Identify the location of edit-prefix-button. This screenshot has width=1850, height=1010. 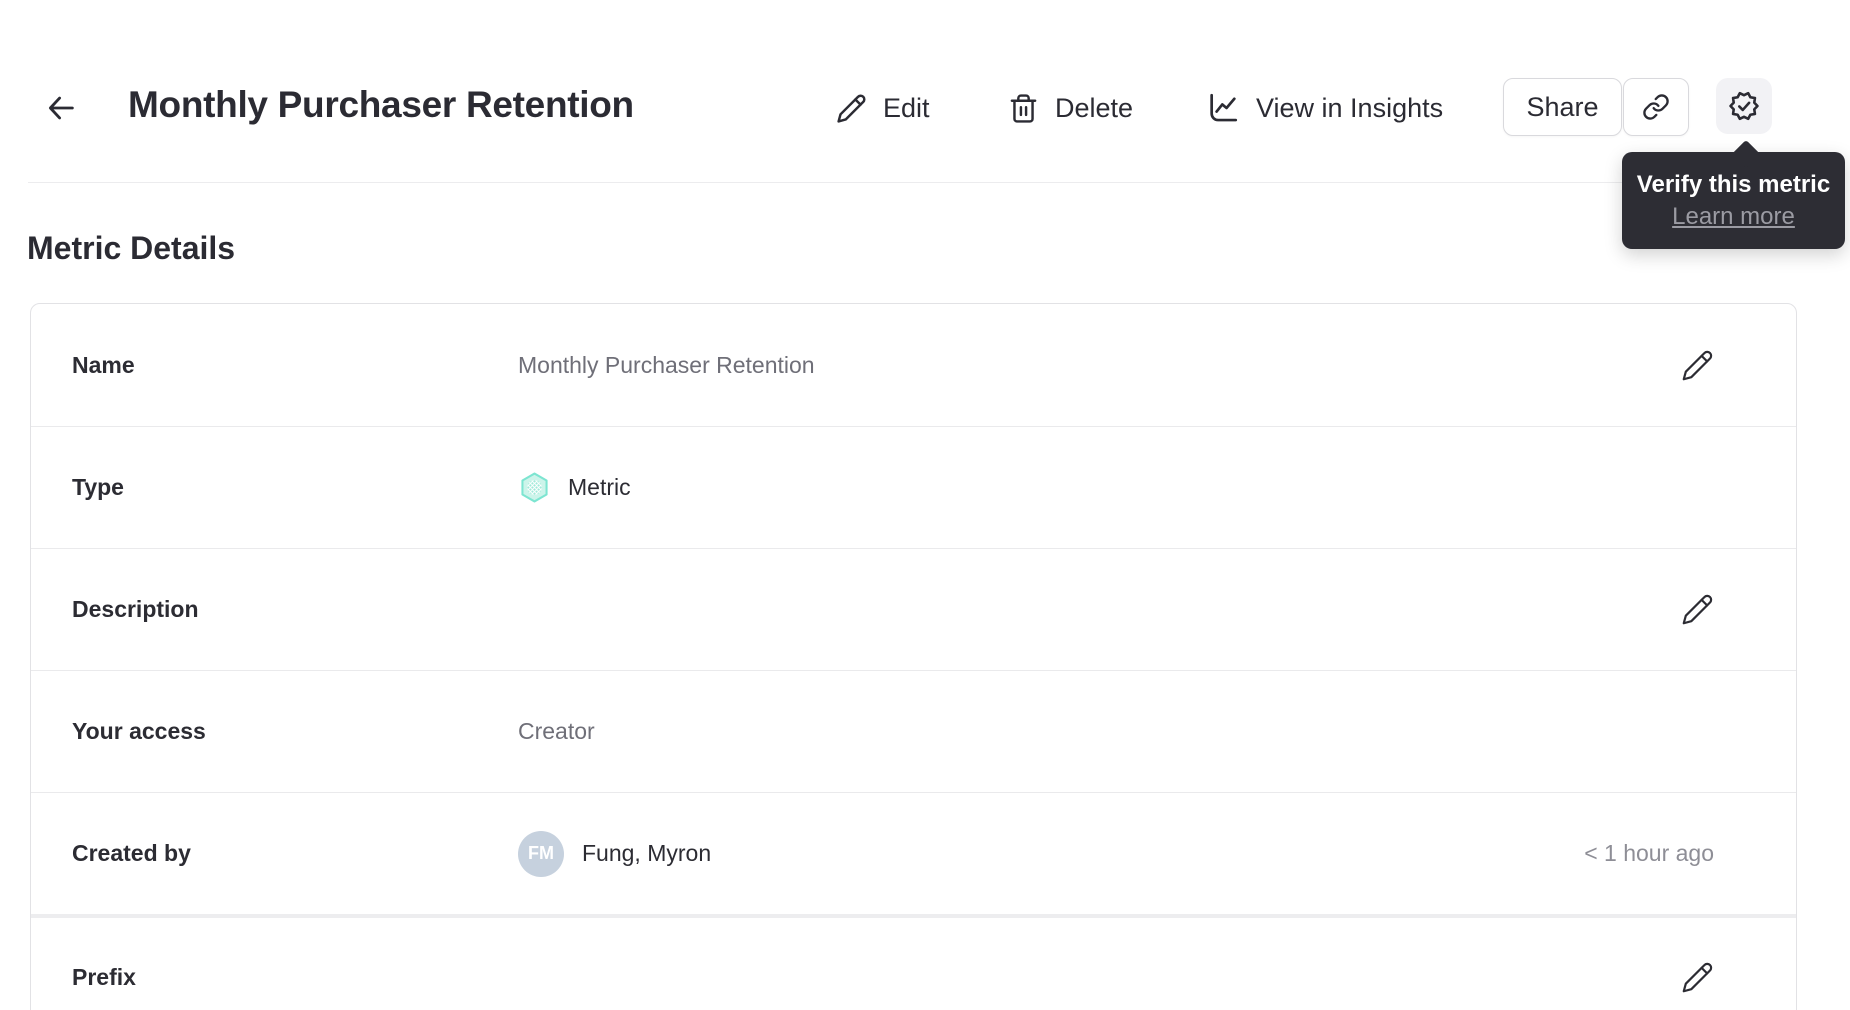
(1697, 977).